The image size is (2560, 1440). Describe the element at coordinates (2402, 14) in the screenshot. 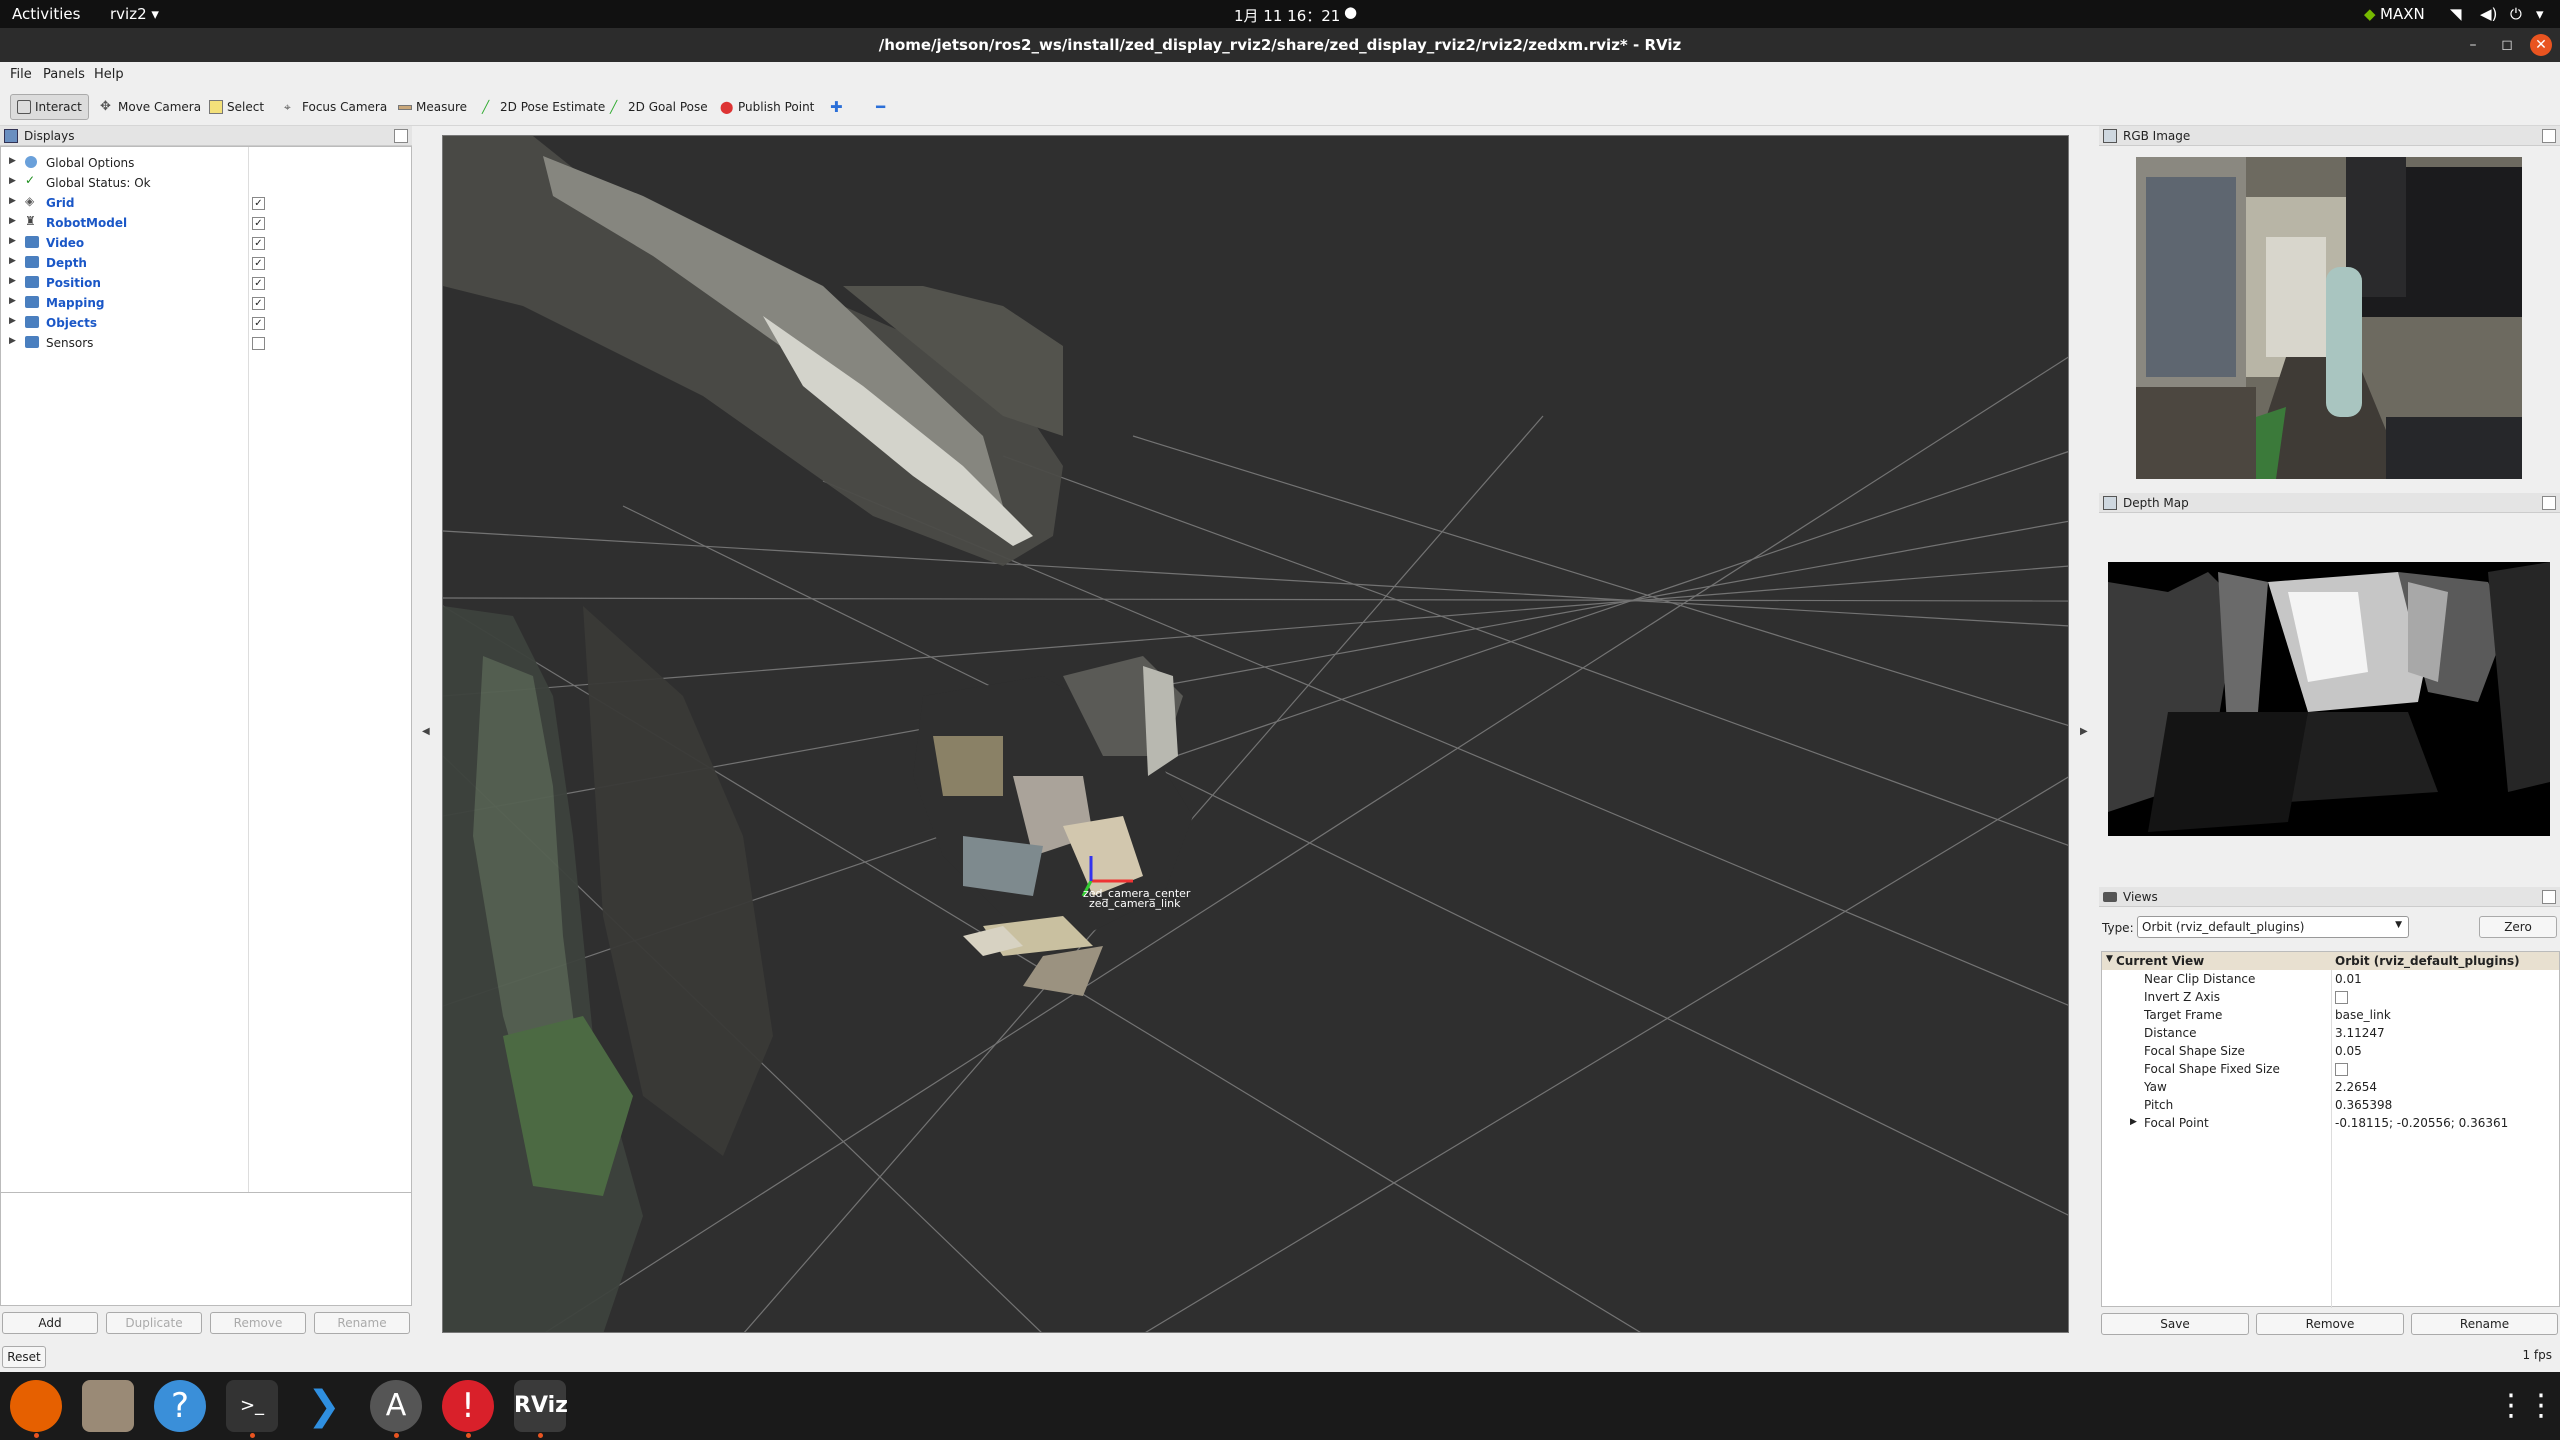

I see `power-mode-label: MAXN` at that location.